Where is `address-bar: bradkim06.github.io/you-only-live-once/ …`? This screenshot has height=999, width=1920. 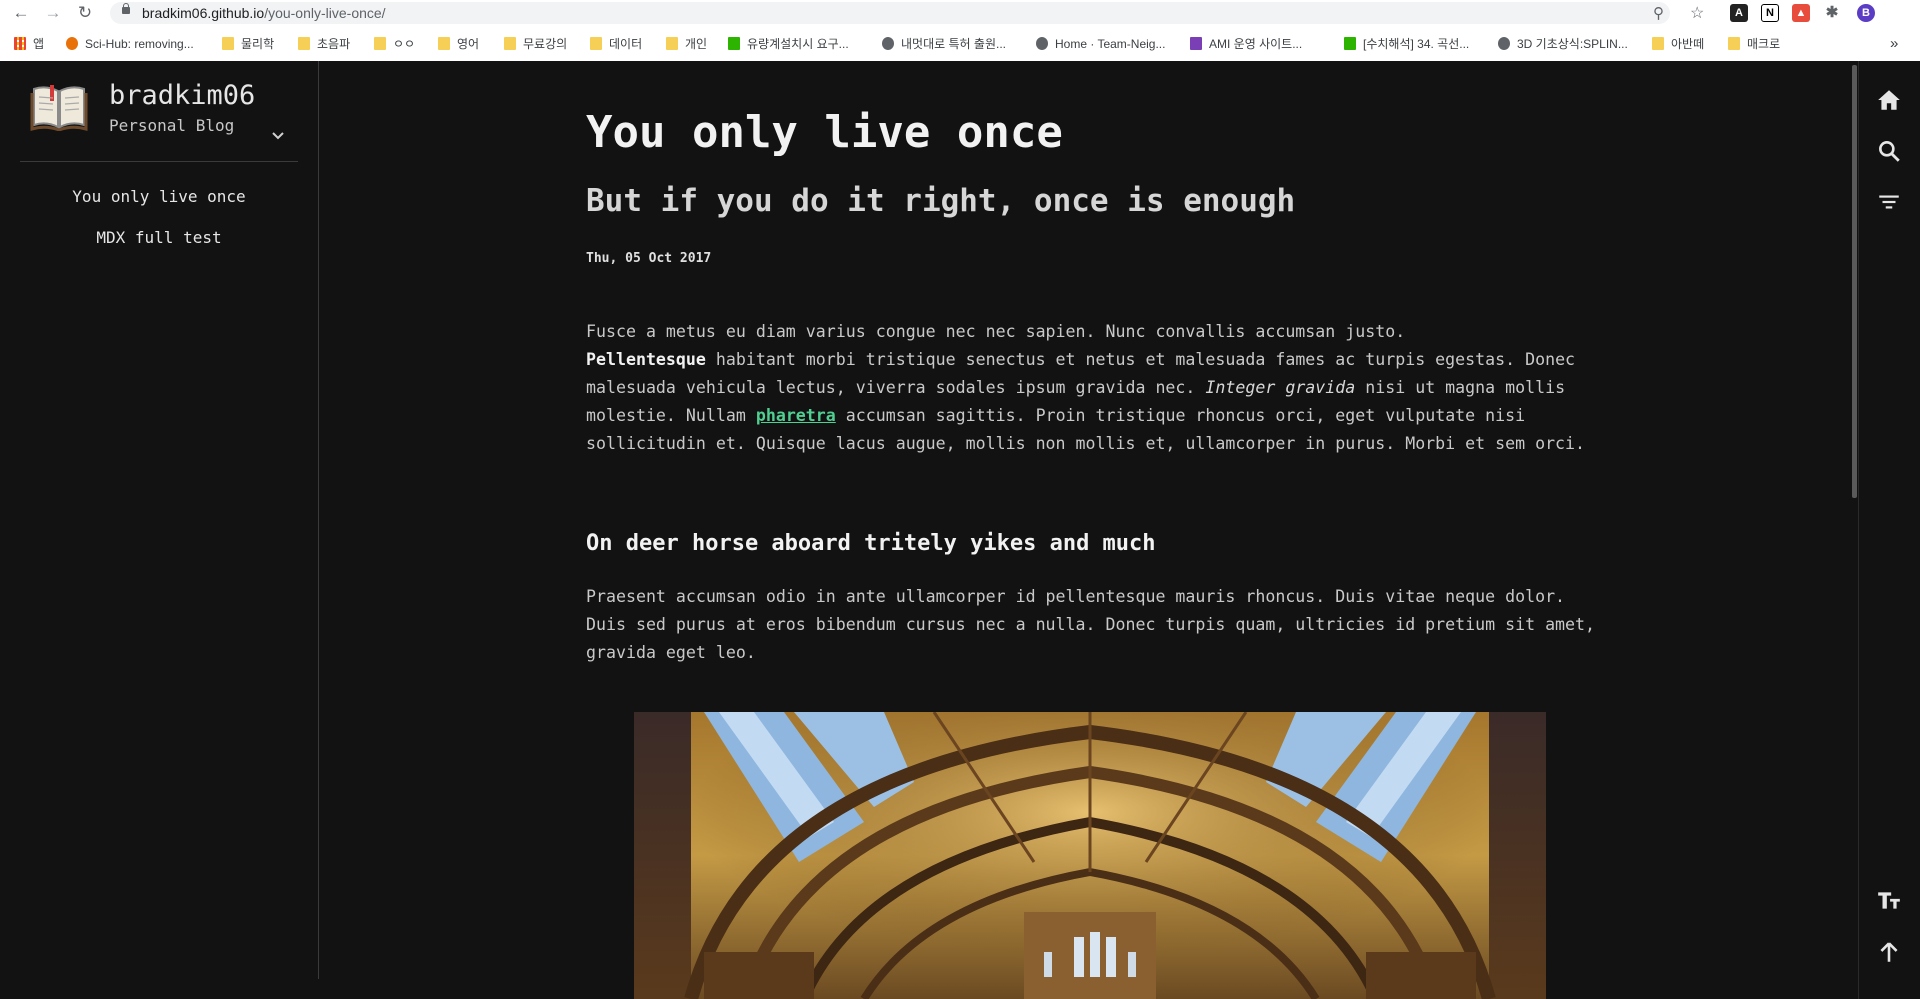 address-bar: bradkim06.github.io/you-only-live-once/ … is located at coordinates (907, 13).